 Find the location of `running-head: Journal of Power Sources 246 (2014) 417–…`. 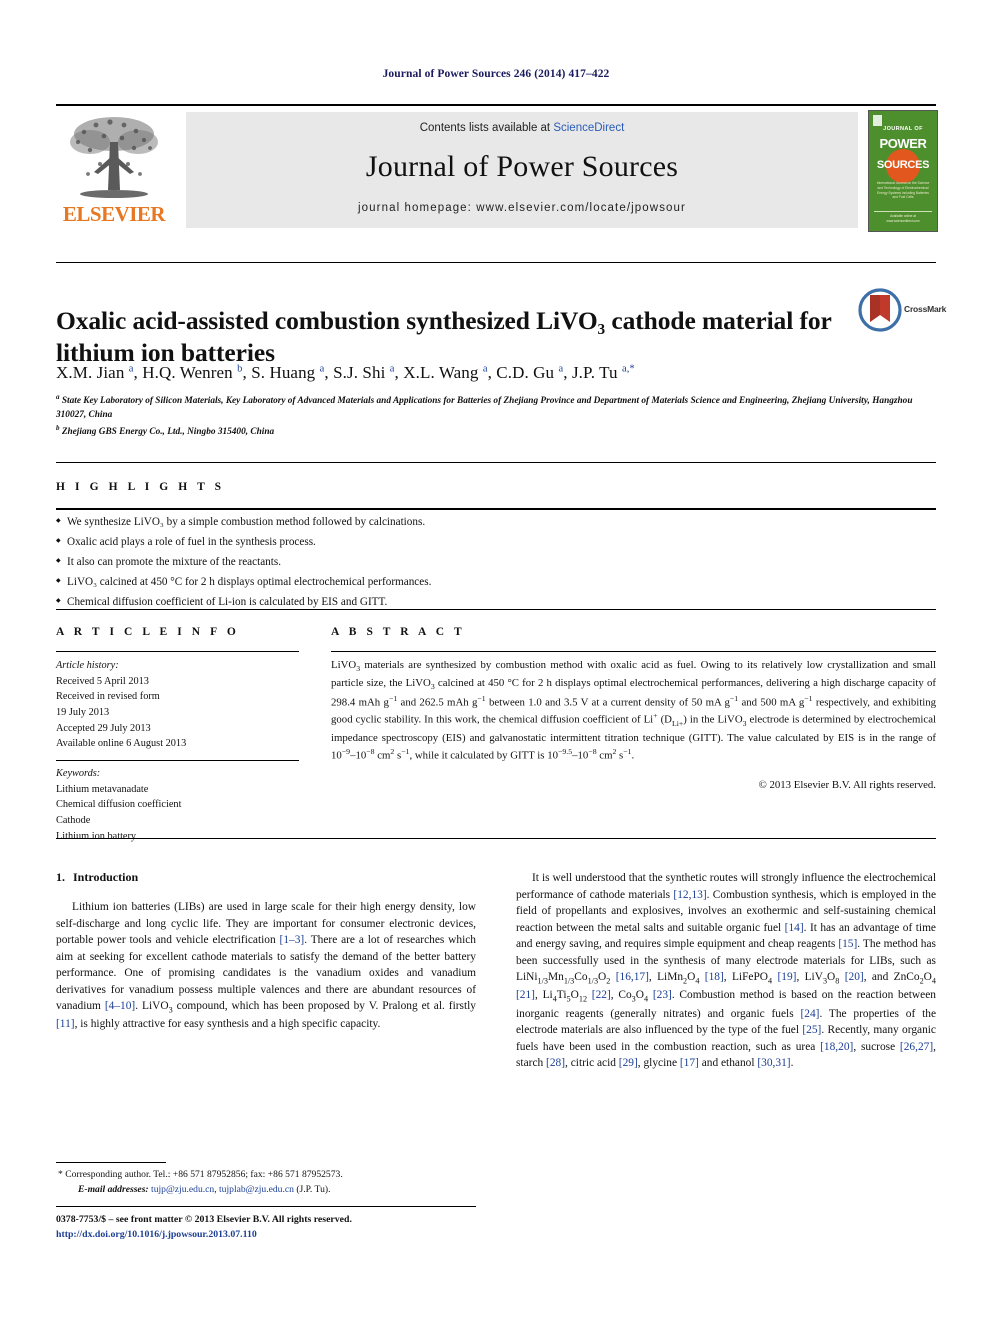

running-head: Journal of Power Sources 246 (2014) 417–… is located at coordinates (496, 74).